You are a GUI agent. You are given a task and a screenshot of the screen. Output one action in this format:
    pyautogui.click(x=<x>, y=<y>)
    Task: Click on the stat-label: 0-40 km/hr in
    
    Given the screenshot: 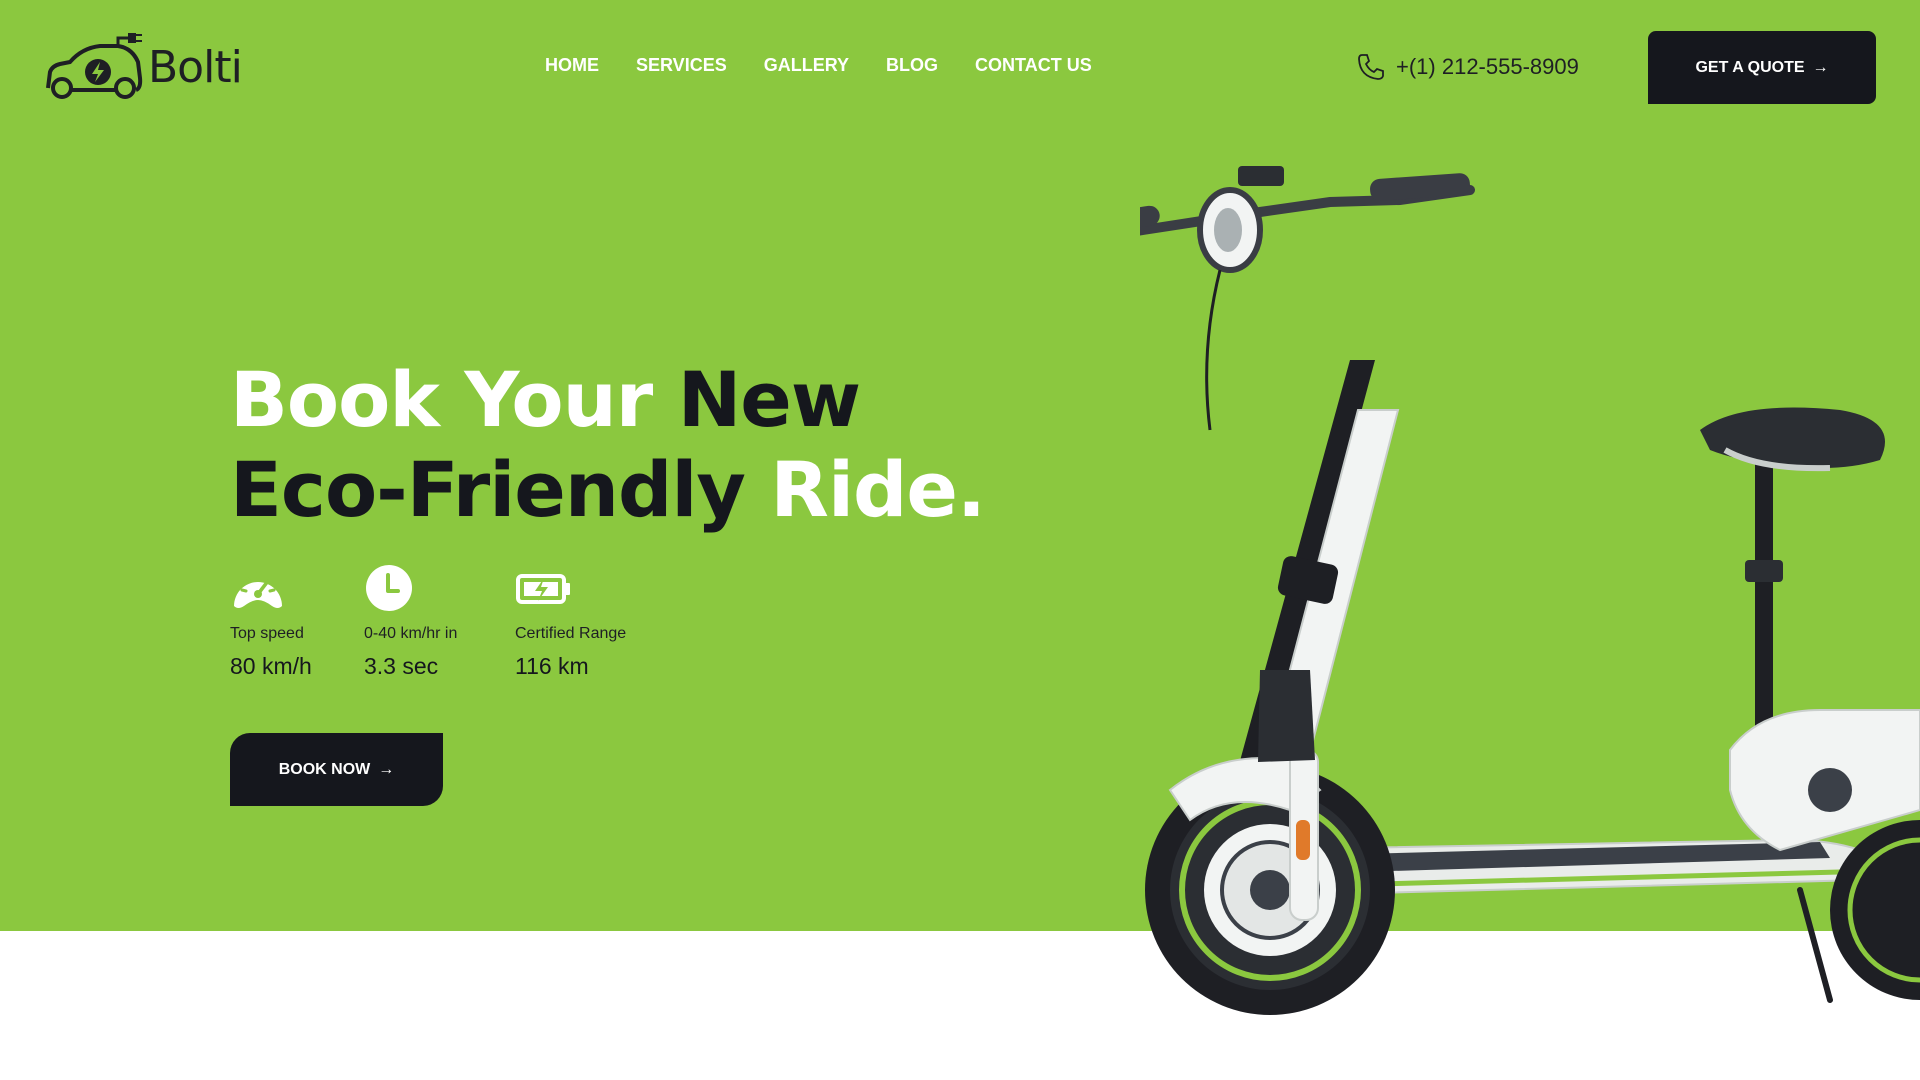 What is the action you would take?
    pyautogui.click(x=411, y=633)
    